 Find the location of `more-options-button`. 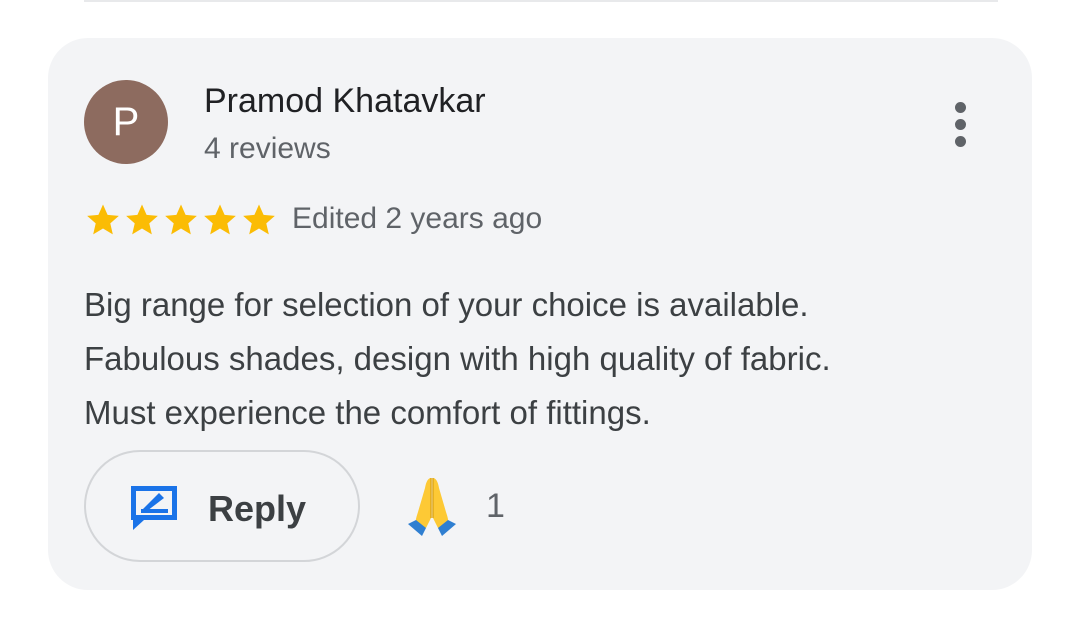

more-options-button is located at coordinates (960, 124).